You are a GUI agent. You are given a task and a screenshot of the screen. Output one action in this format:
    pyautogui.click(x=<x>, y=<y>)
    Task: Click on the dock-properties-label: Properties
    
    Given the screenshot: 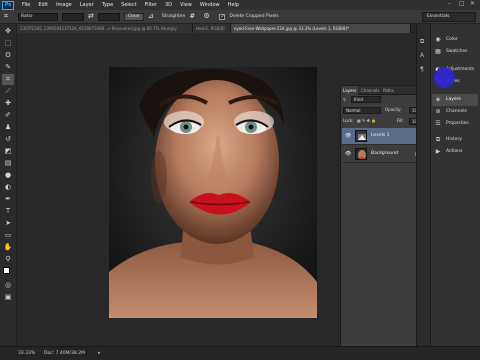 What is the action you would take?
    pyautogui.click(x=457, y=123)
    